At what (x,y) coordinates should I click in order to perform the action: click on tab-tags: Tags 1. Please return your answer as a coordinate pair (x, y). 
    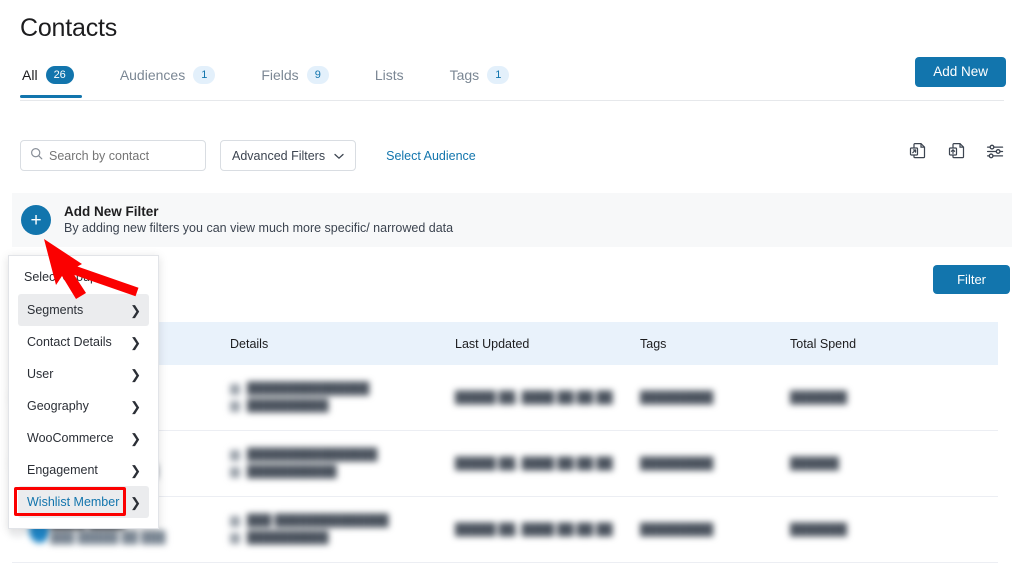
    Looking at the image, I should click on (491, 82).